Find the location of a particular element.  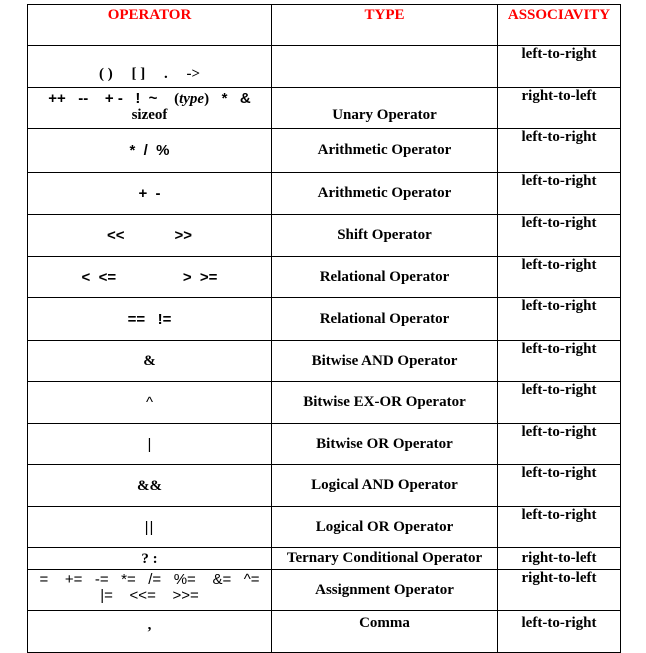

header-row: OPERATOR TYPE ASSOCIAVITY is located at coordinates (324, 25).